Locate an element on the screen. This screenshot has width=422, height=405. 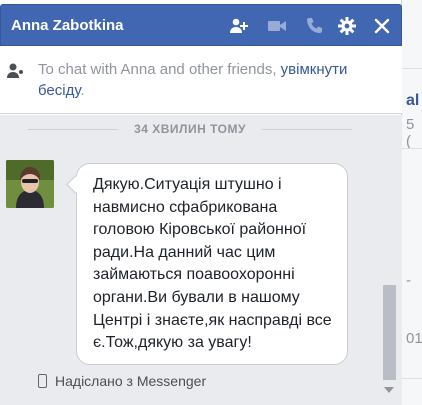
message-timestamp: 34 ХВИЛИН ТОМУ is located at coordinates (190, 129).